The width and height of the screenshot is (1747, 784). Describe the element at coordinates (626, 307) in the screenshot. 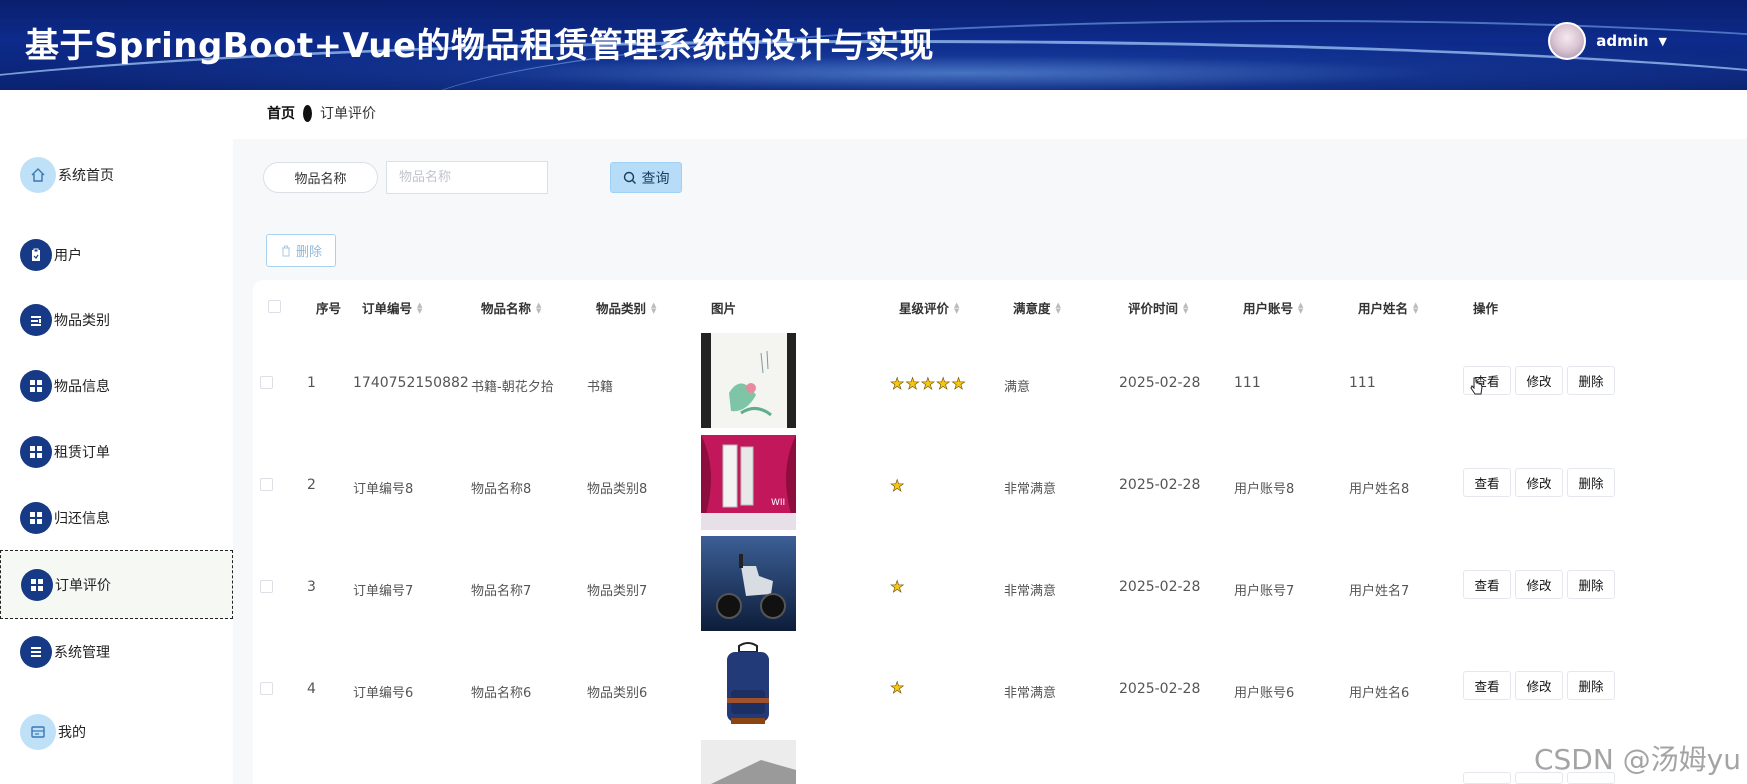

I see `column-header-category: 物品类别 ▲ ▼` at that location.